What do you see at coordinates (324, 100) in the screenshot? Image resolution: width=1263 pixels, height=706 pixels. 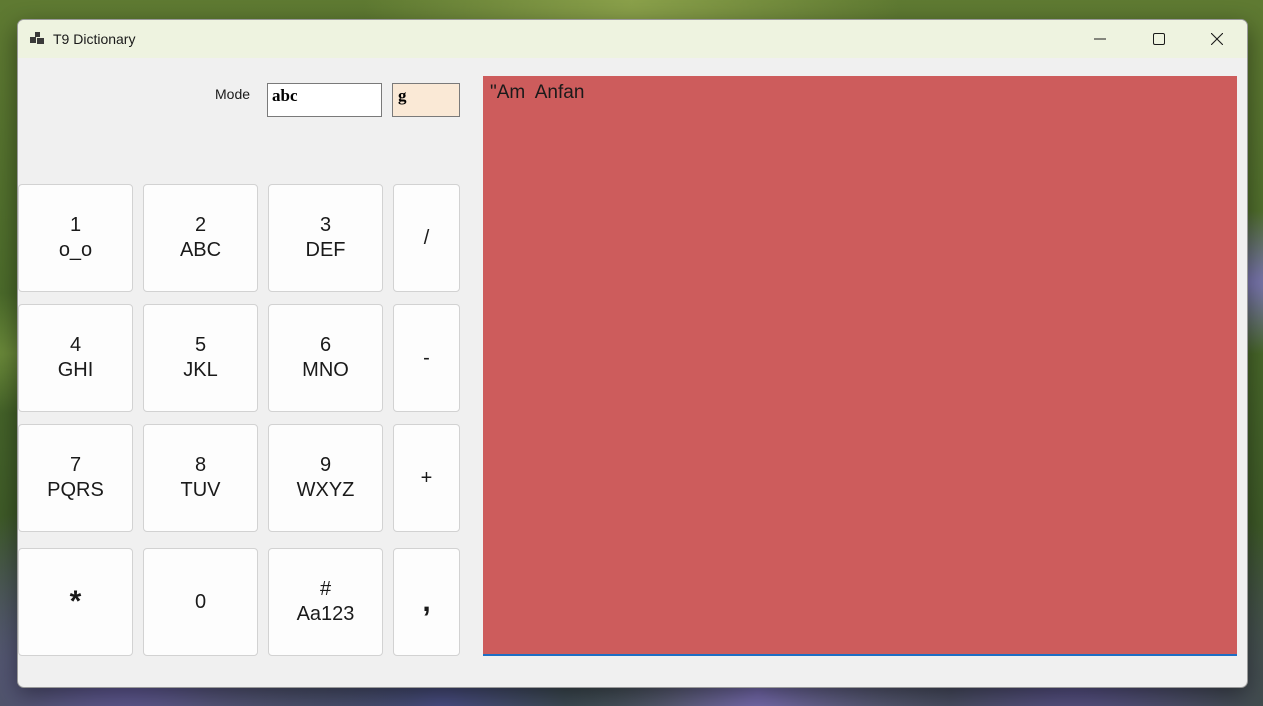 I see `mode-field: abc` at bounding box center [324, 100].